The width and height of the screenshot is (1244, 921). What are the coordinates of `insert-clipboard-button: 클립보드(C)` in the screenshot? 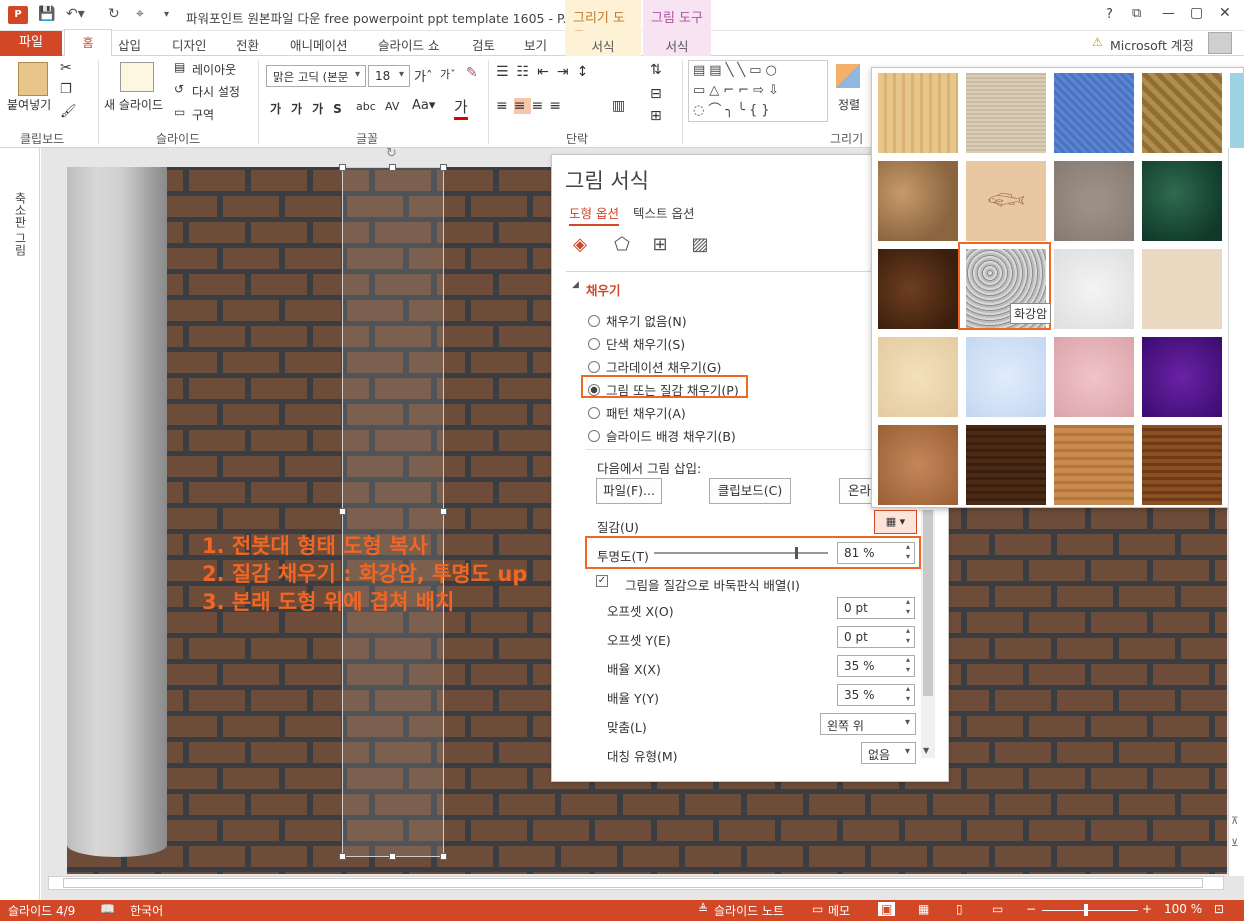 It's located at (750, 491).